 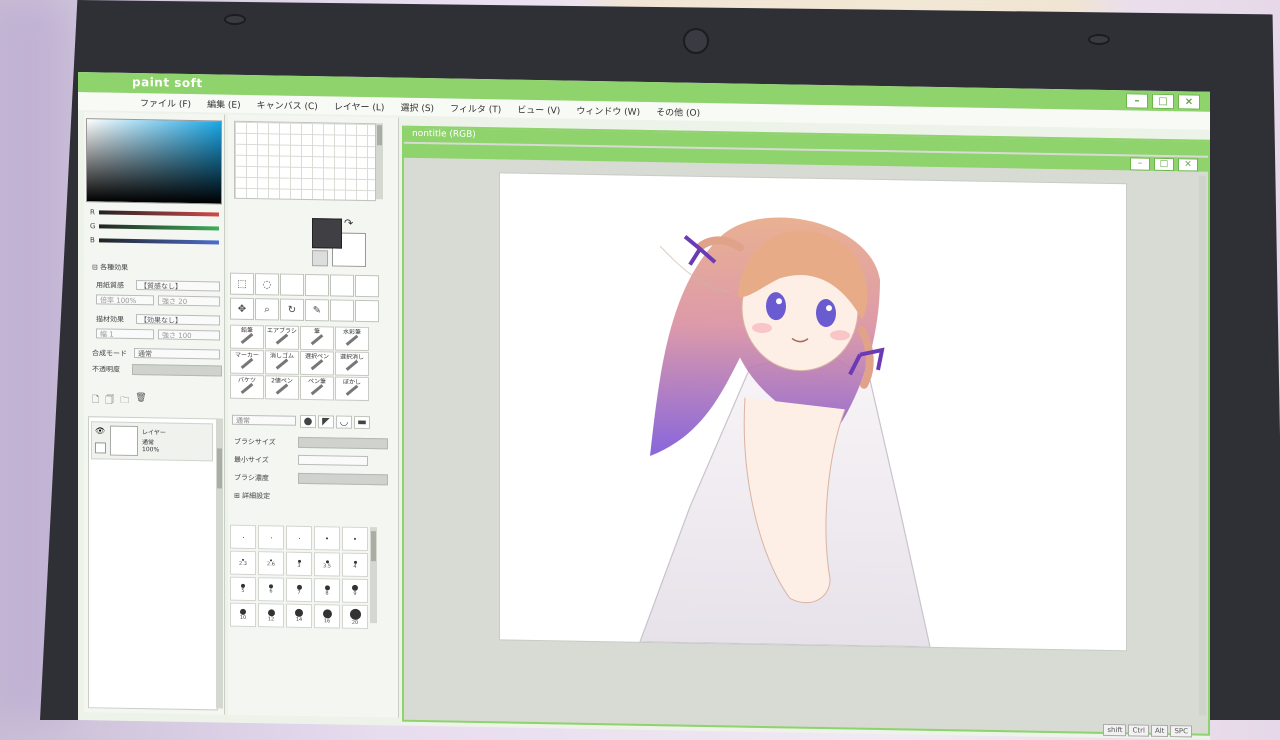 I want to click on brush-bucket: バケツ, so click(x=247, y=387).